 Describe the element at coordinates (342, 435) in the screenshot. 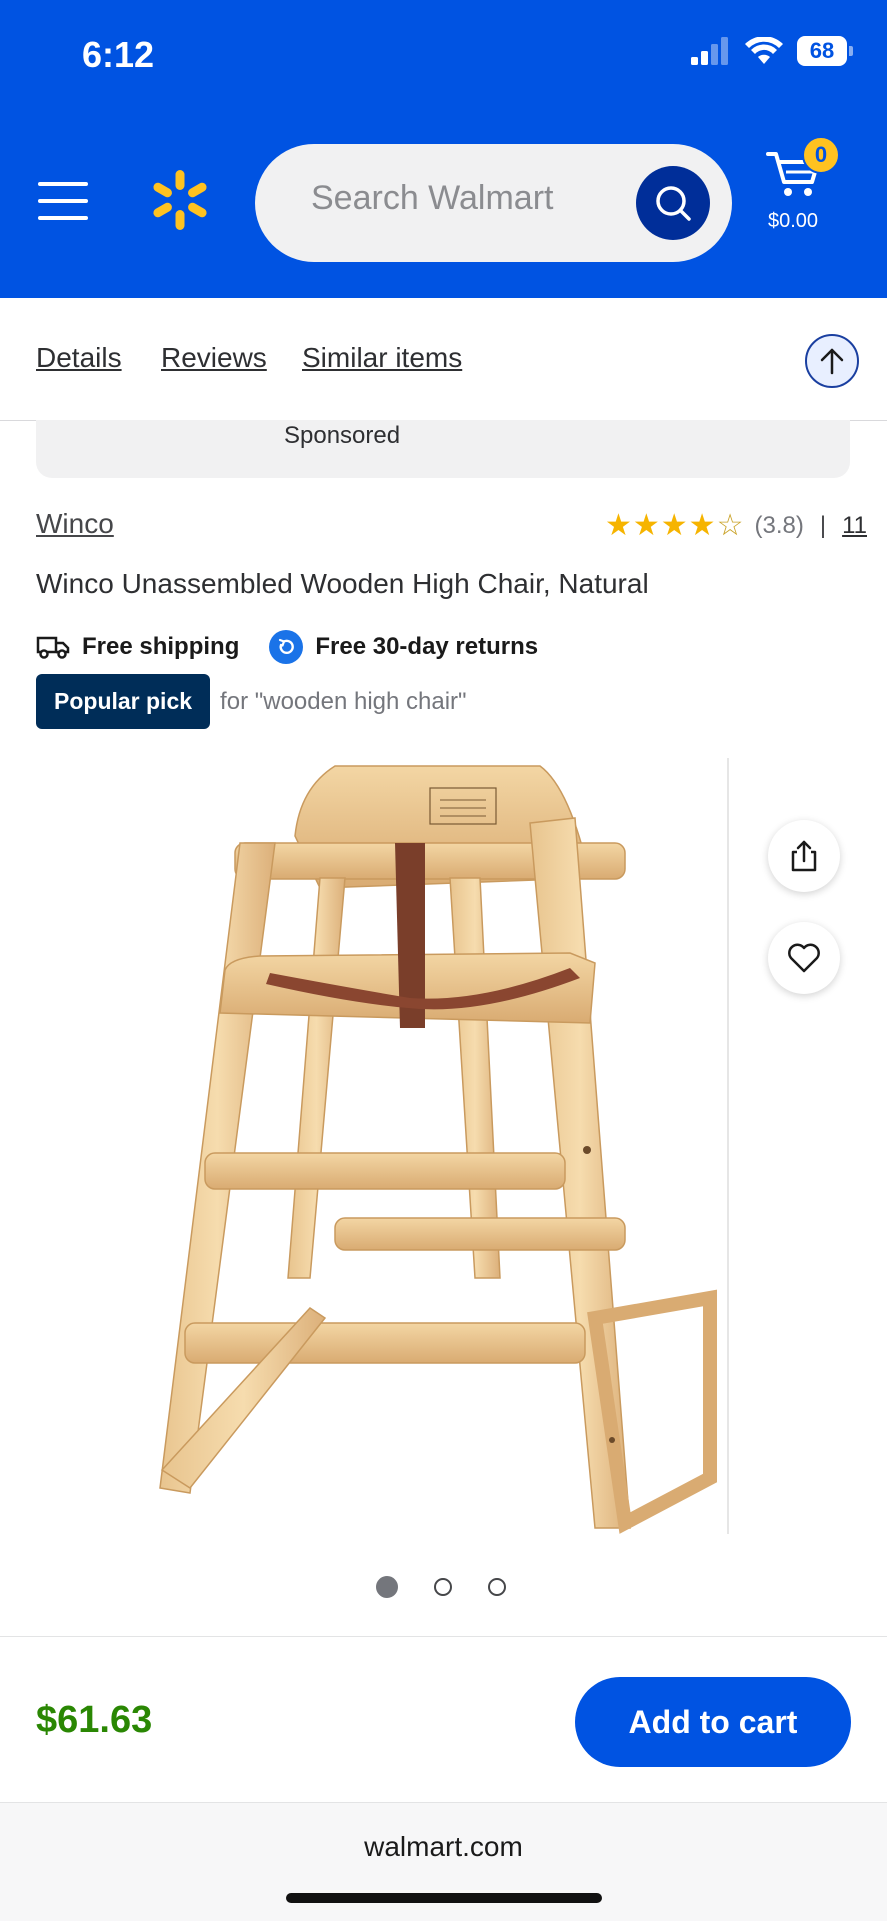

I see `sponsored-label: Sponsored` at that location.